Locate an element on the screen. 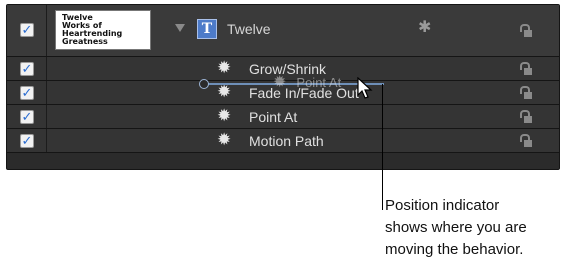 This screenshot has width=564, height=271. behavior-row-motion-path: ✓ ✹ Motion Path is located at coordinates (283, 141).